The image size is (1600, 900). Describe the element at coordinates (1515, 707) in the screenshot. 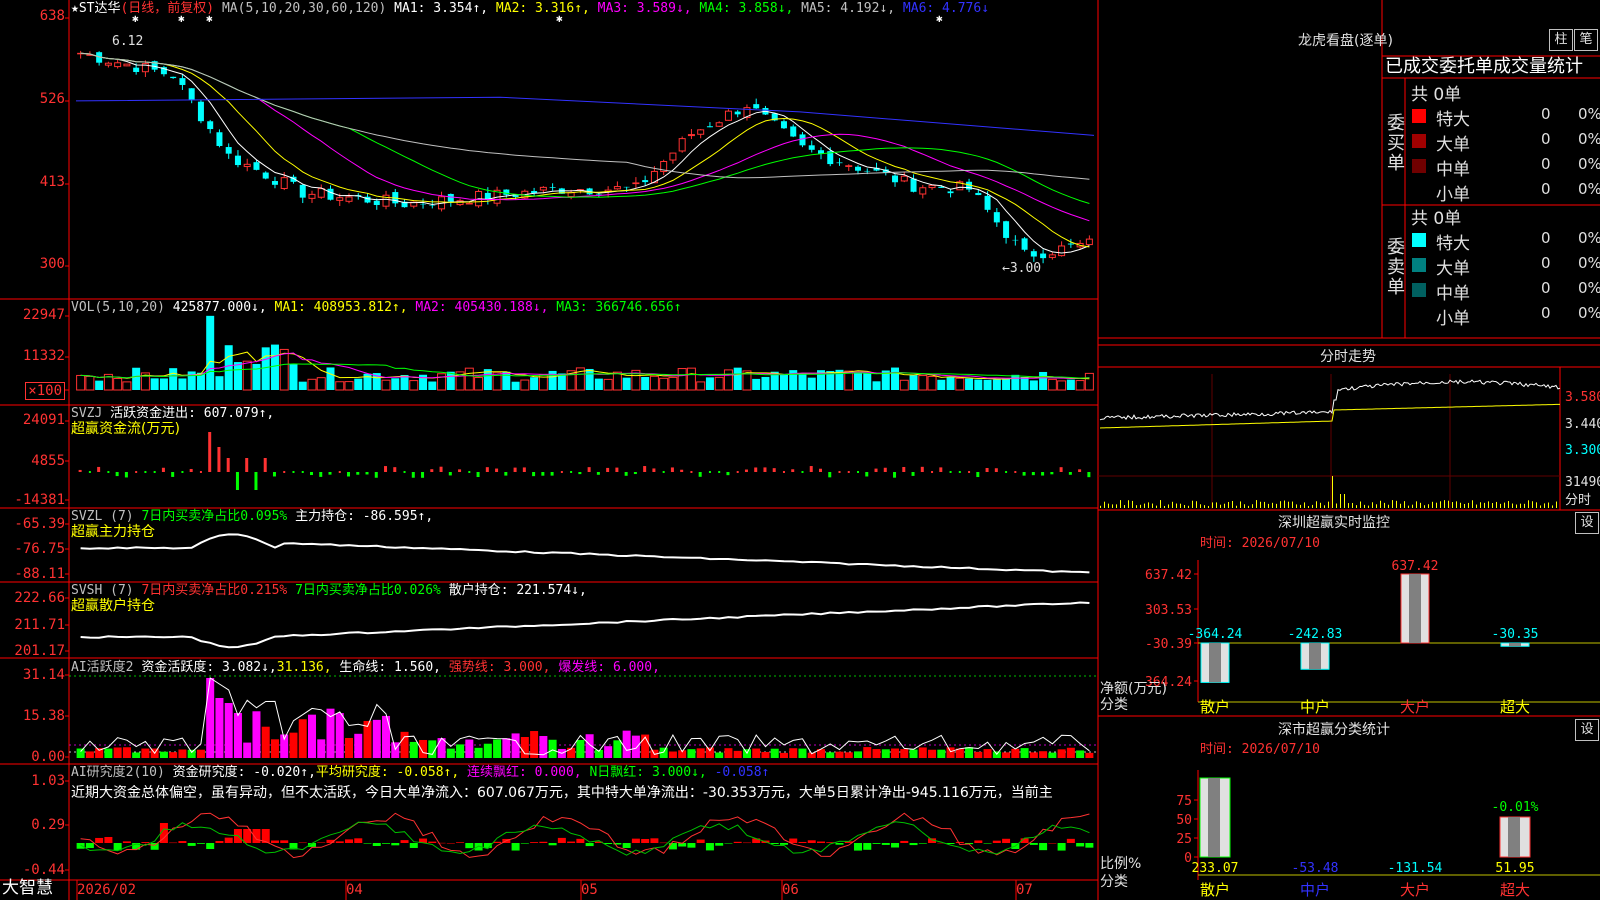

I see `realtime-category: 超大` at that location.